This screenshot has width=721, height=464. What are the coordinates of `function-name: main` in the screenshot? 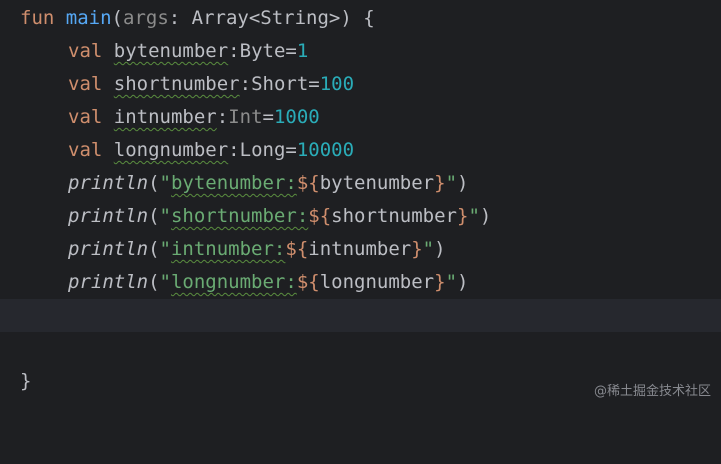 It's located at (88, 18).